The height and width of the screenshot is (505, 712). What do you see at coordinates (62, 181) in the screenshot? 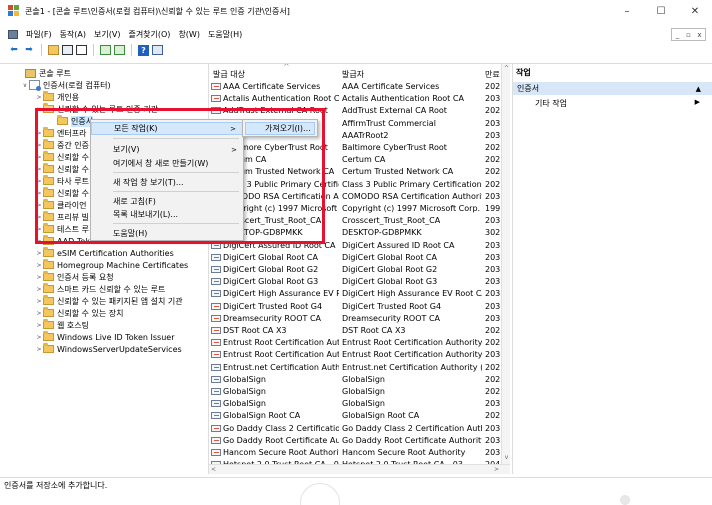
I see `tree-item: > 타사 루트` at bounding box center [62, 181].